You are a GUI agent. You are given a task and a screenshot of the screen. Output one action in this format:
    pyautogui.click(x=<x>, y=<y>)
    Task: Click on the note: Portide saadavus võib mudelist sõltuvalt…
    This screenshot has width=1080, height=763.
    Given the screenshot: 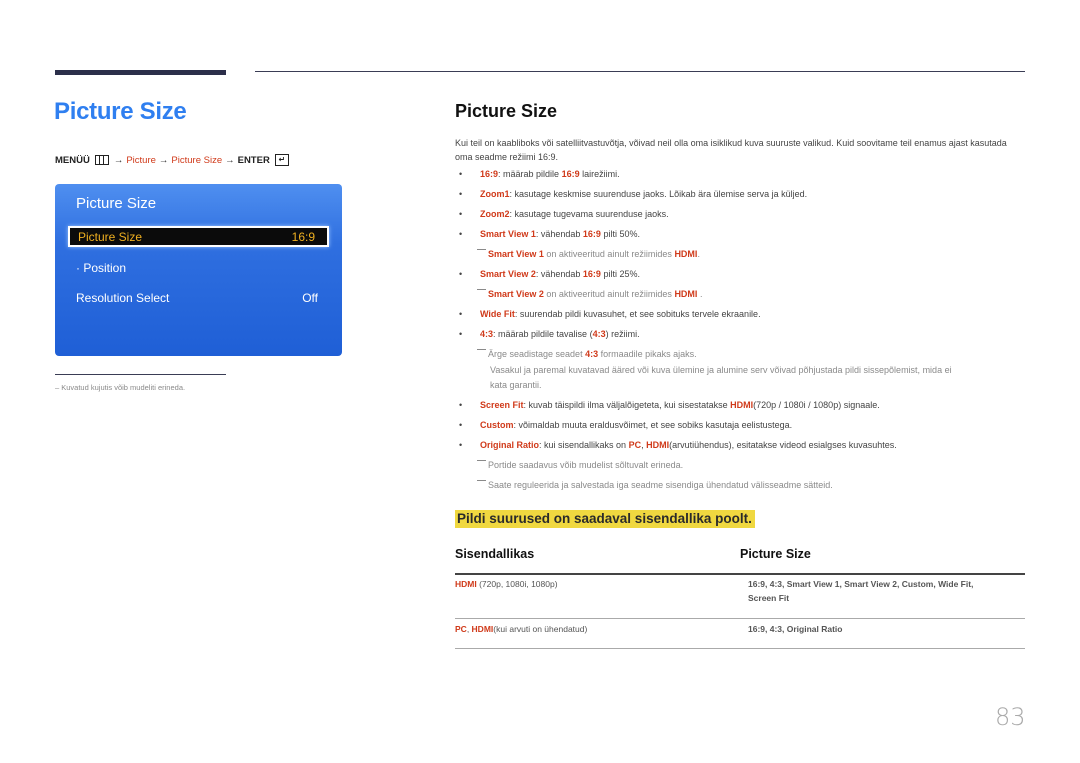 What is the action you would take?
    pyautogui.click(x=580, y=465)
    